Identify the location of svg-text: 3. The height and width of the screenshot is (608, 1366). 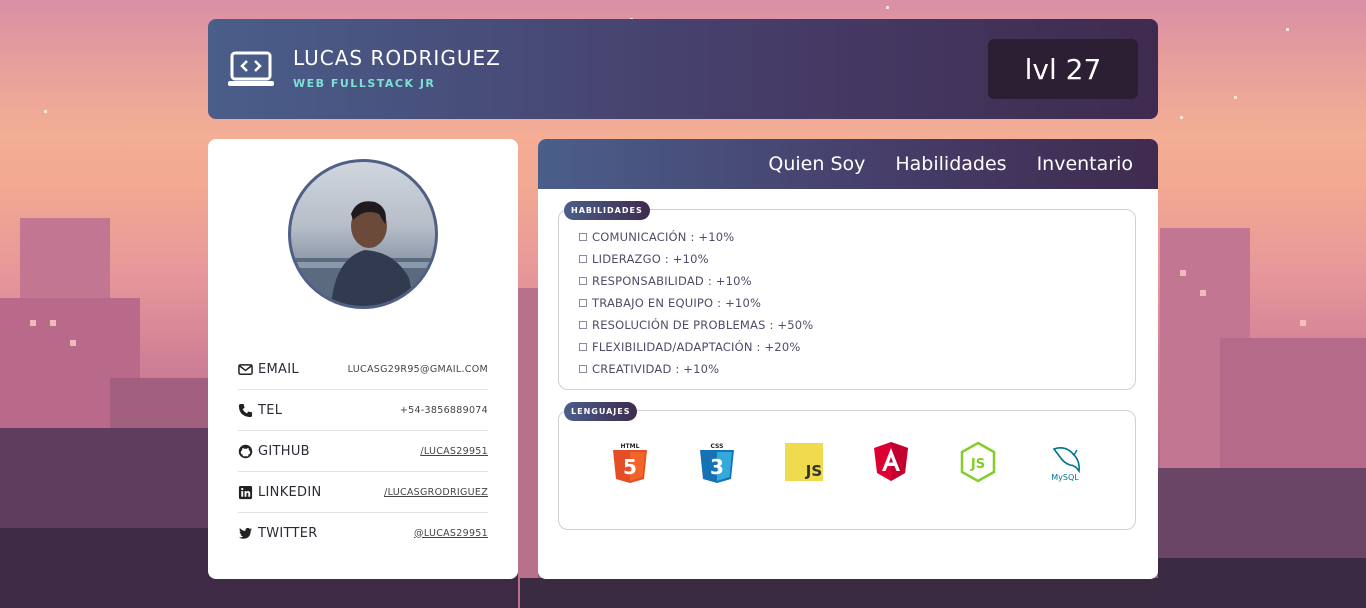
(717, 467).